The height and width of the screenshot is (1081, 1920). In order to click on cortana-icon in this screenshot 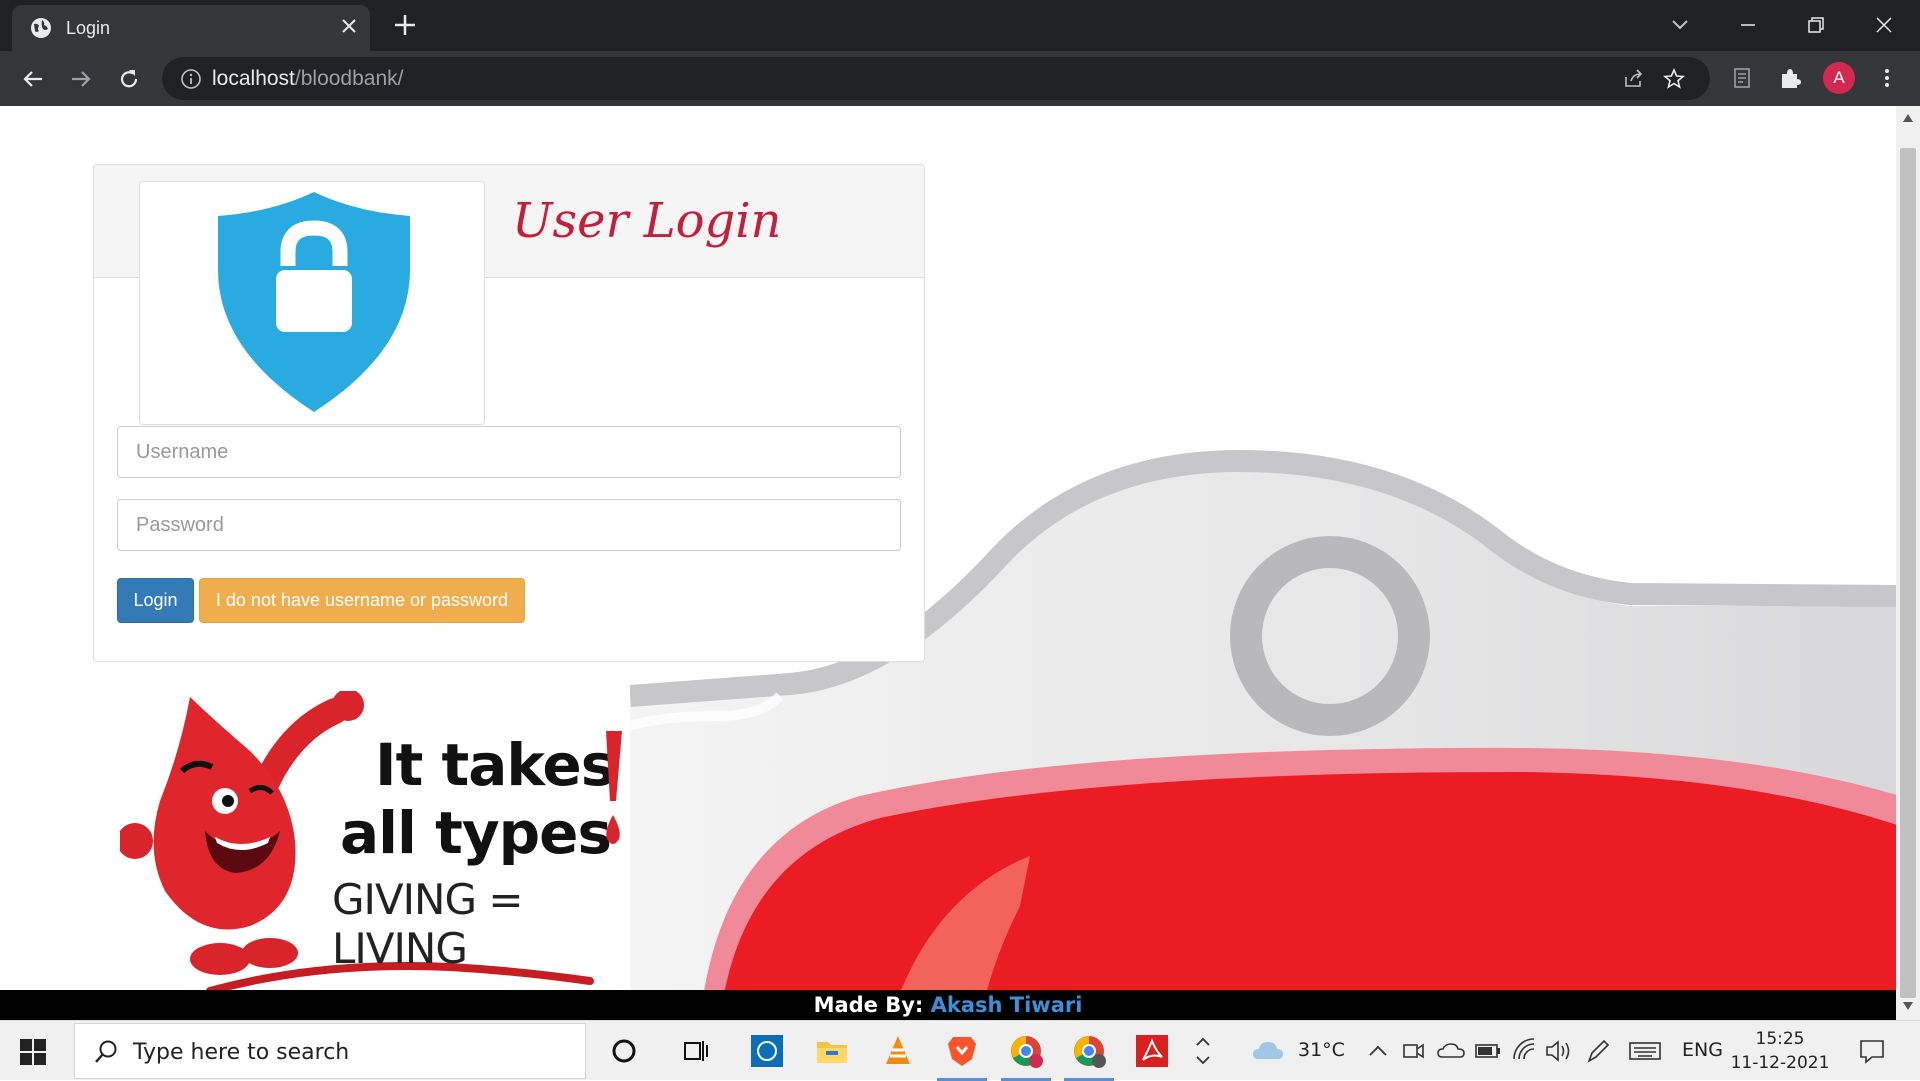, I will do `click(624, 1051)`.